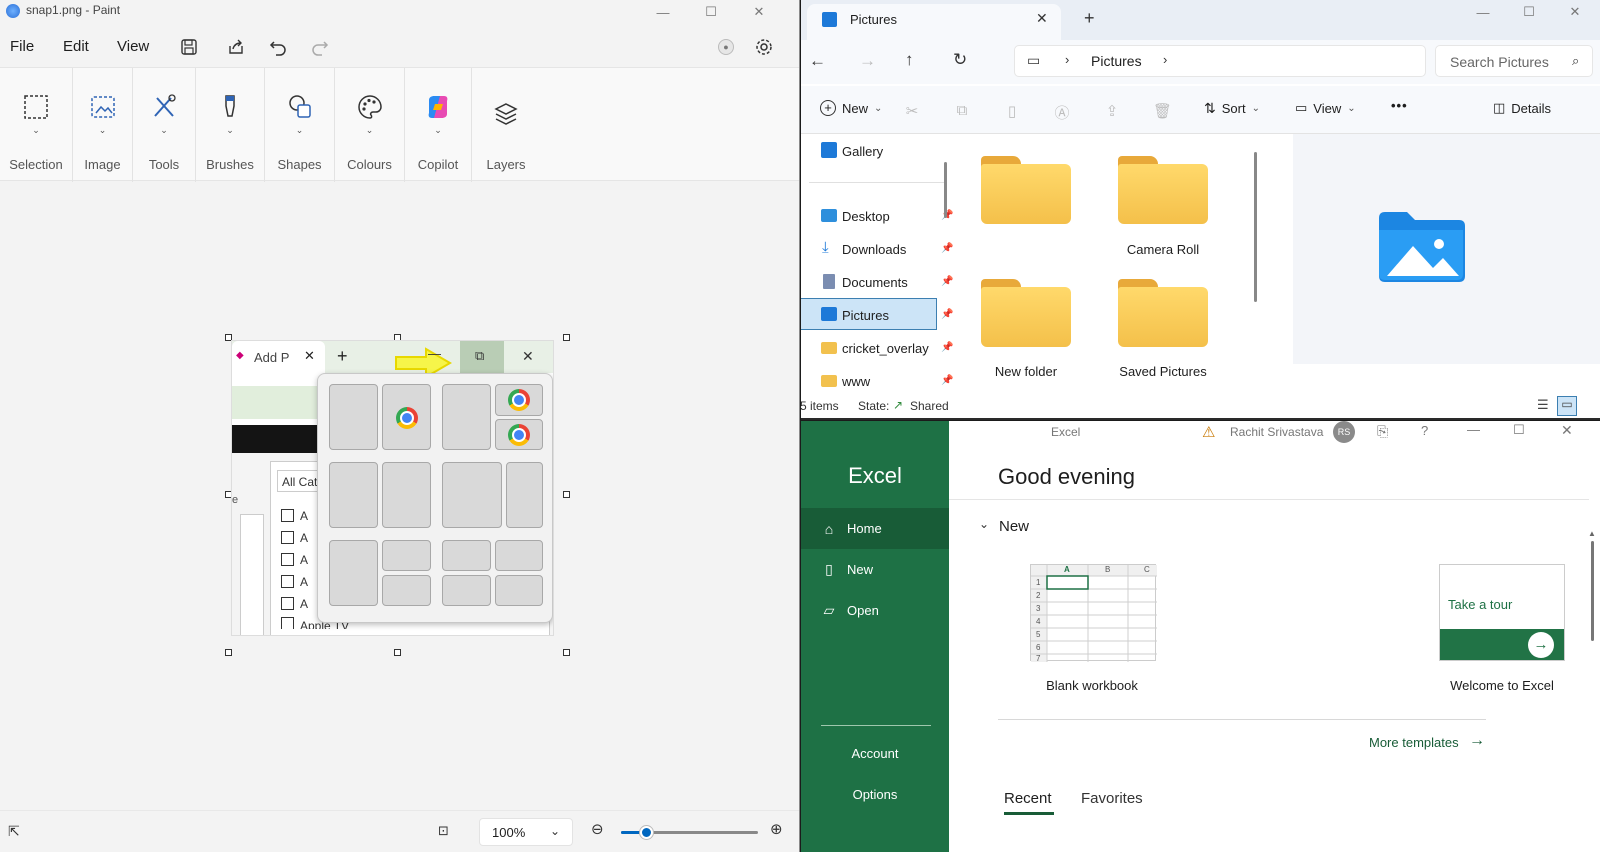  Describe the element at coordinates (506, 125) in the screenshot. I see `ribbon-group-layers: Layers` at that location.